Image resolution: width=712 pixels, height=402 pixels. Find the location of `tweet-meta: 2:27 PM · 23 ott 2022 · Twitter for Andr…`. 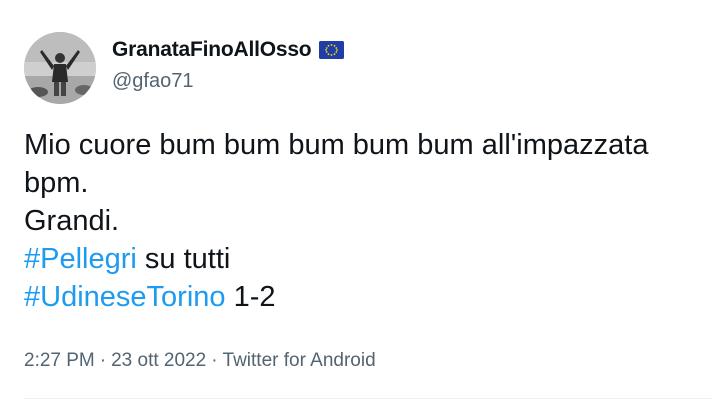

tweet-meta: 2:27 PM · 23 ott 2022 · Twitter for Andr… is located at coordinates (200, 361).